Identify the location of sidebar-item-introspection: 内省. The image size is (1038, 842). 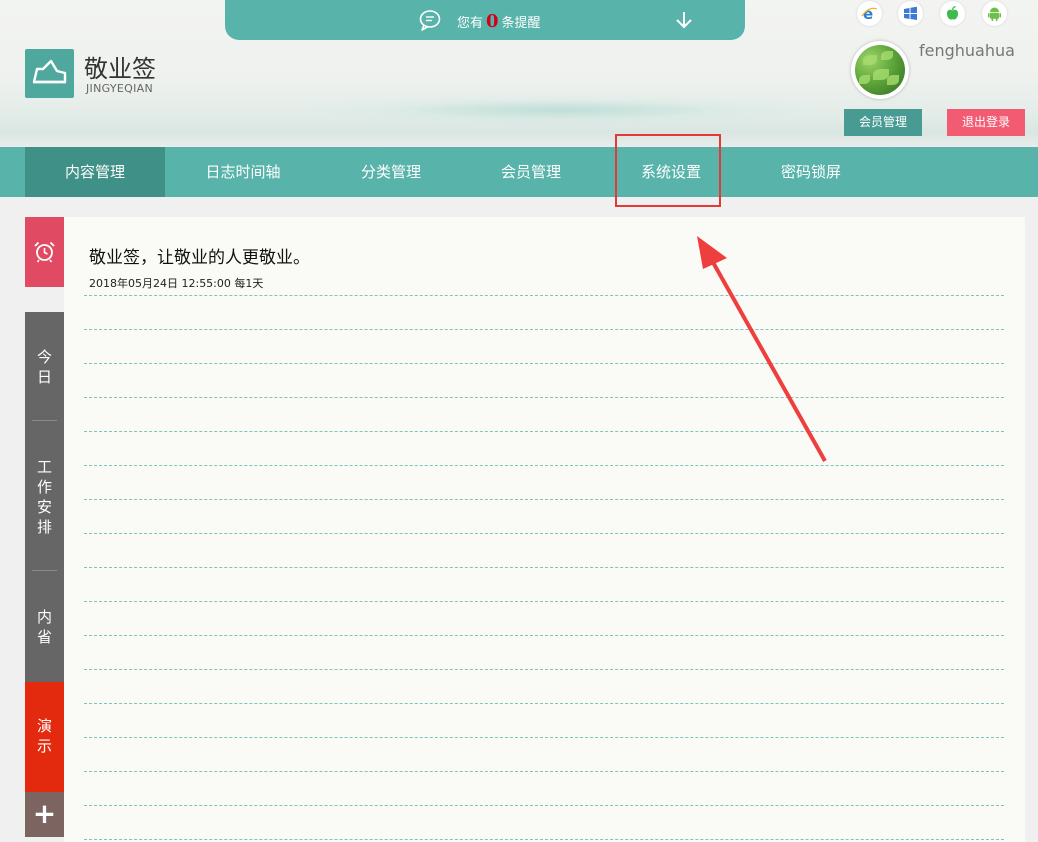
(44, 627).